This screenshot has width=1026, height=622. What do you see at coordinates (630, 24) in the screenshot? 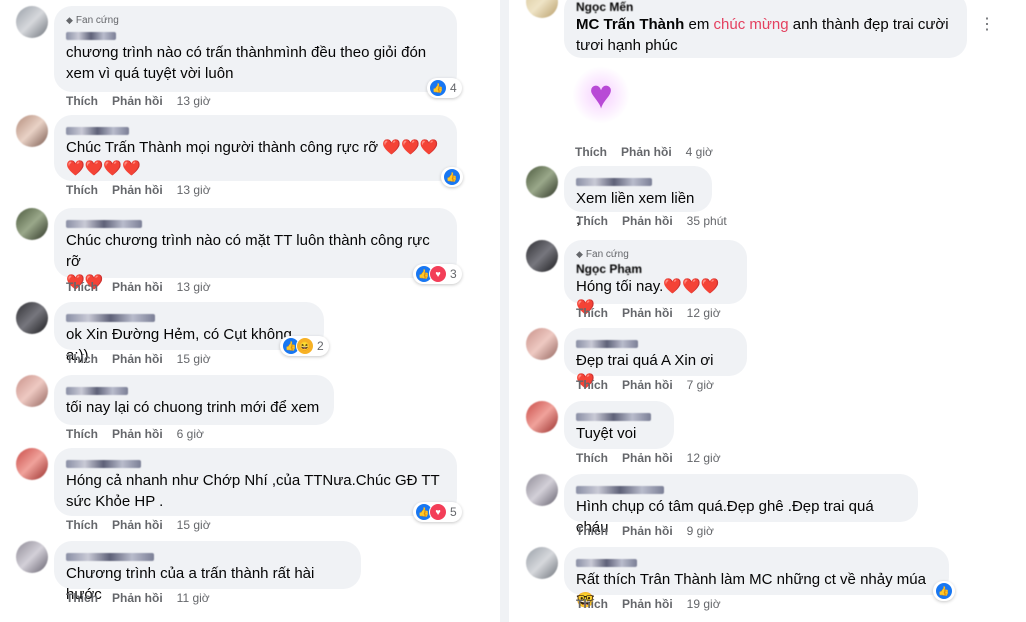
I see `mention-link: MC Trấn Thành` at bounding box center [630, 24].